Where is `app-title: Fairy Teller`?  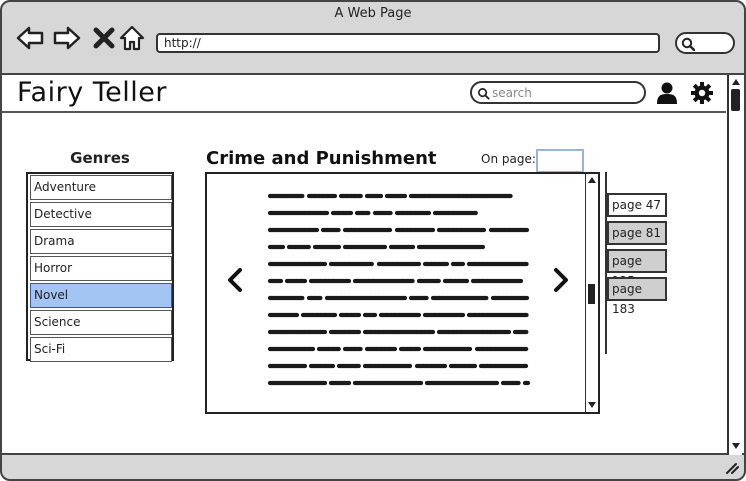 app-title: Fairy Teller is located at coordinates (92, 92).